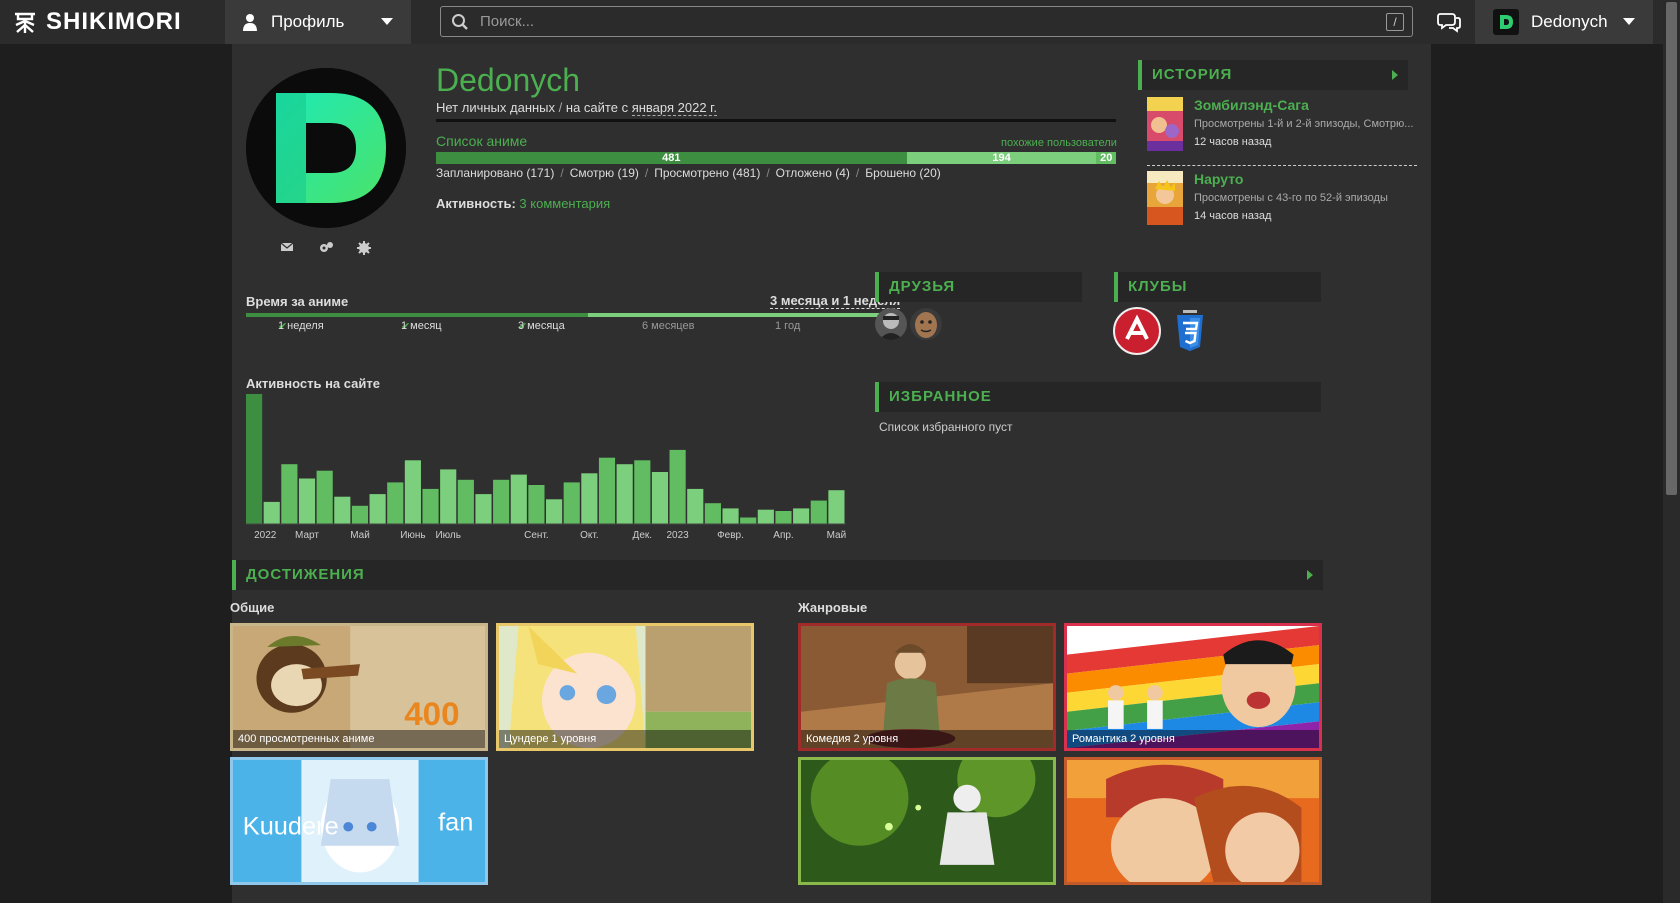 This screenshot has width=1680, height=903. Describe the element at coordinates (359, 821) in the screenshot. I see `achievement-card: Kuudere fan` at that location.